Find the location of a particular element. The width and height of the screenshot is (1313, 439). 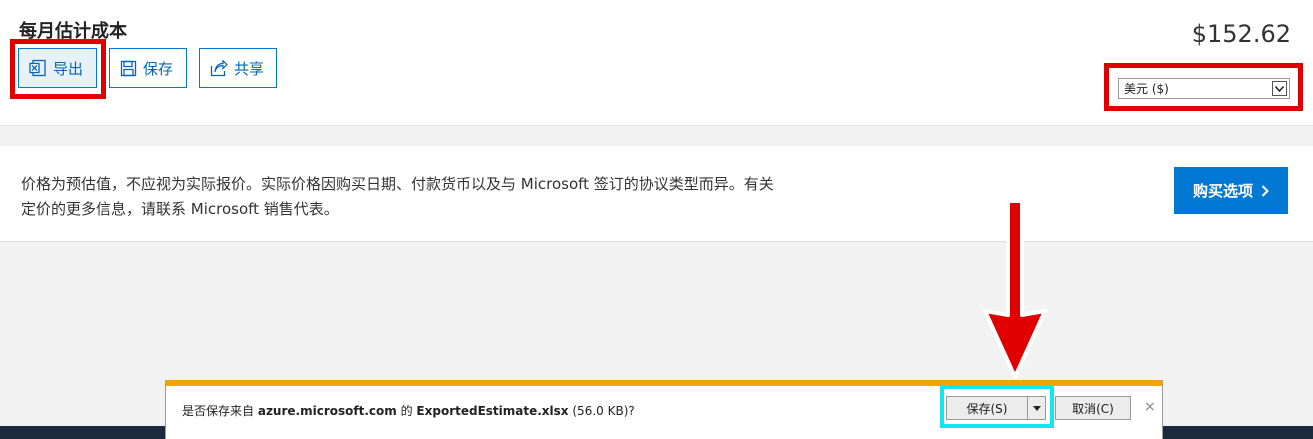

download-size: (56.0 KB)? is located at coordinates (603, 411).